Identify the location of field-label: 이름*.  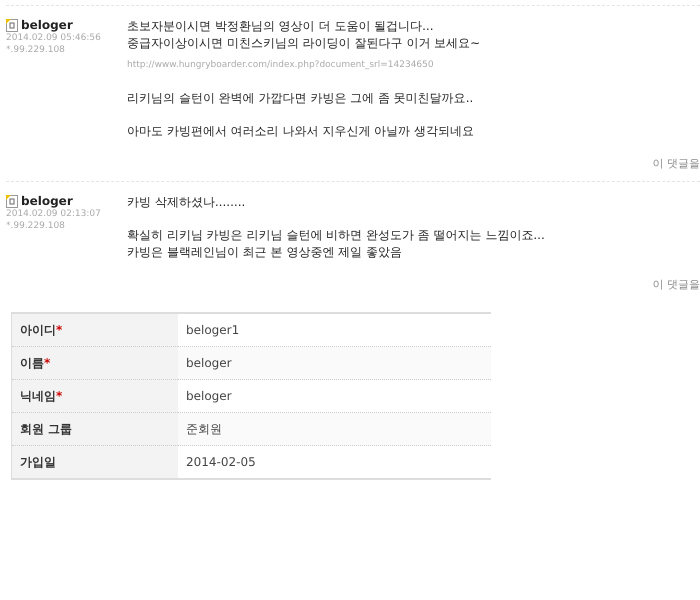
(95, 363).